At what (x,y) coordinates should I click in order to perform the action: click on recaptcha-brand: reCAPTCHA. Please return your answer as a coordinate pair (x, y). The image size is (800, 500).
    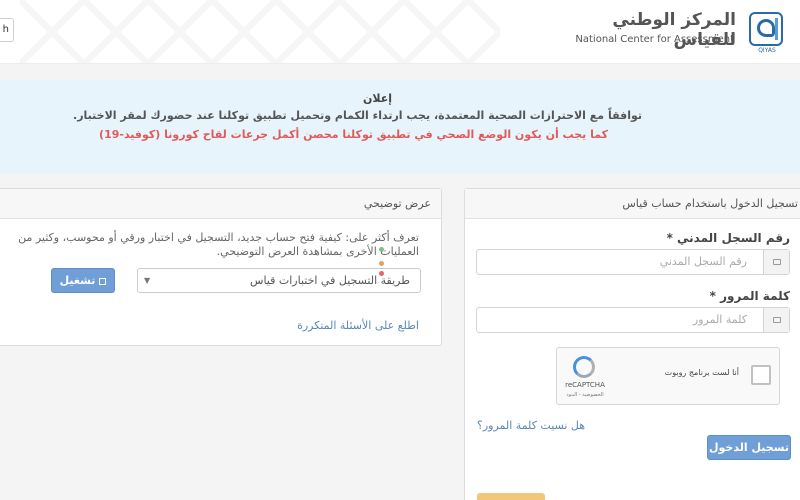
    Looking at the image, I should click on (585, 385).